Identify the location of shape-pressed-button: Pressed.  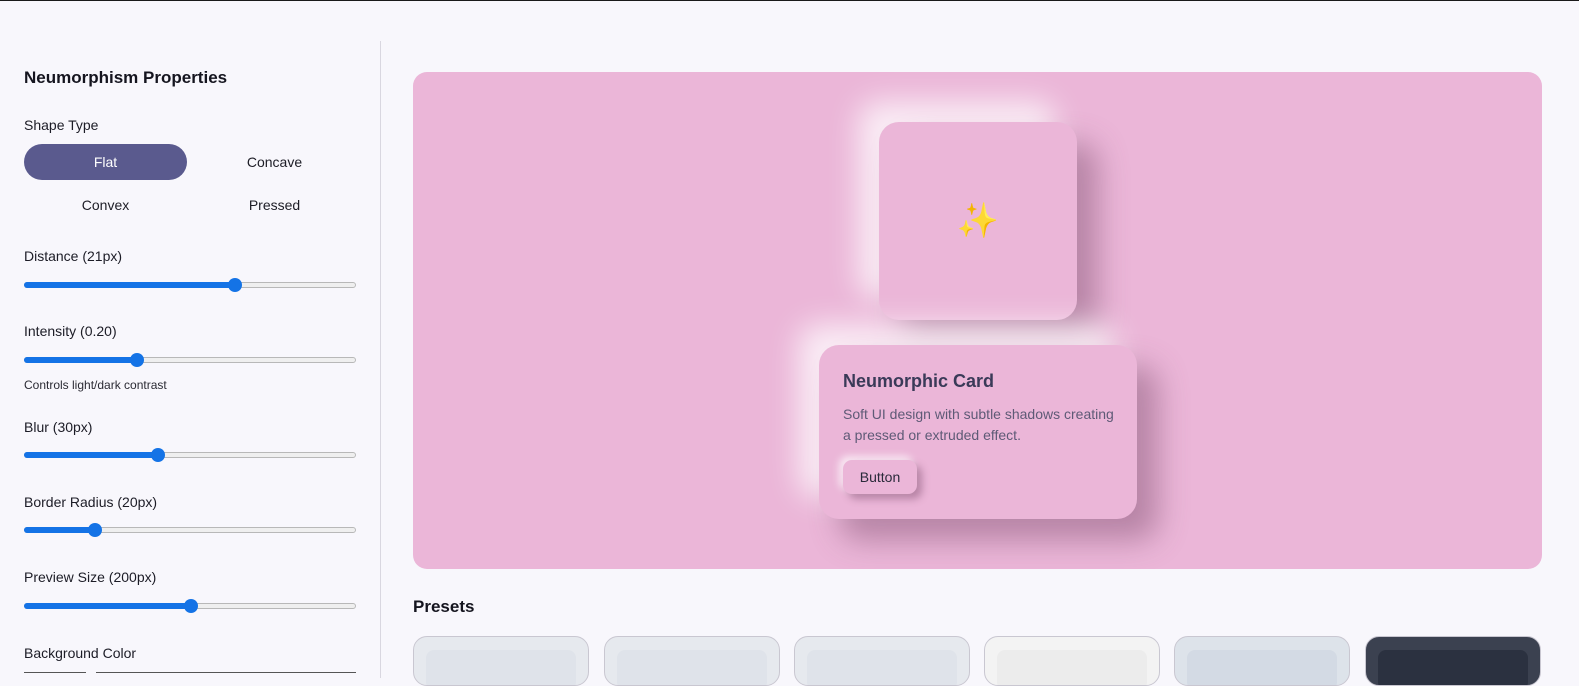
(274, 205).